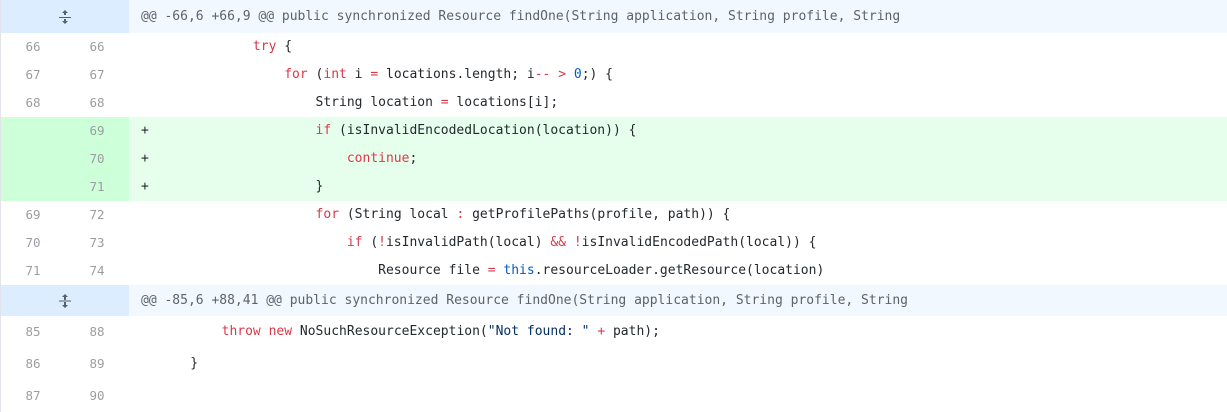 The width and height of the screenshot is (1227, 412). Describe the element at coordinates (358, 74) in the screenshot. I see `code-token: i` at that location.